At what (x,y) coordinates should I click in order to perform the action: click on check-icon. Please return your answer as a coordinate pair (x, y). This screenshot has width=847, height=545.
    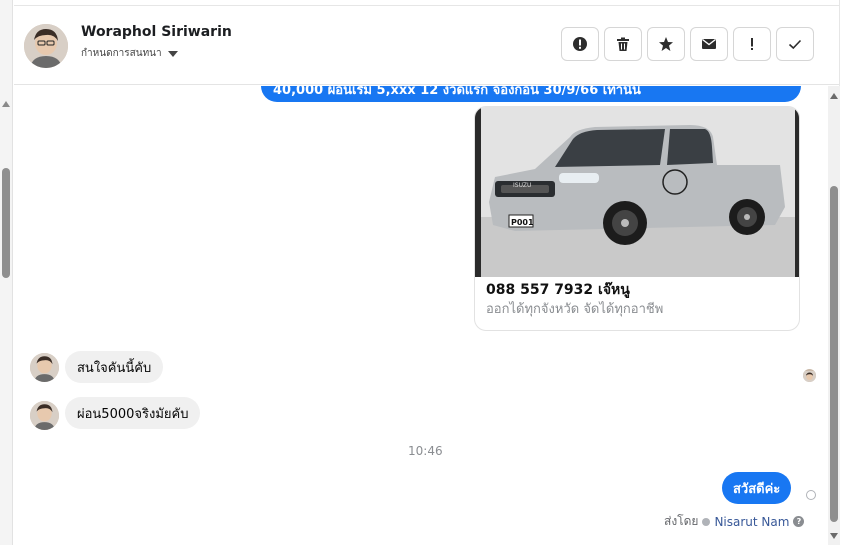
    Looking at the image, I should click on (795, 44).